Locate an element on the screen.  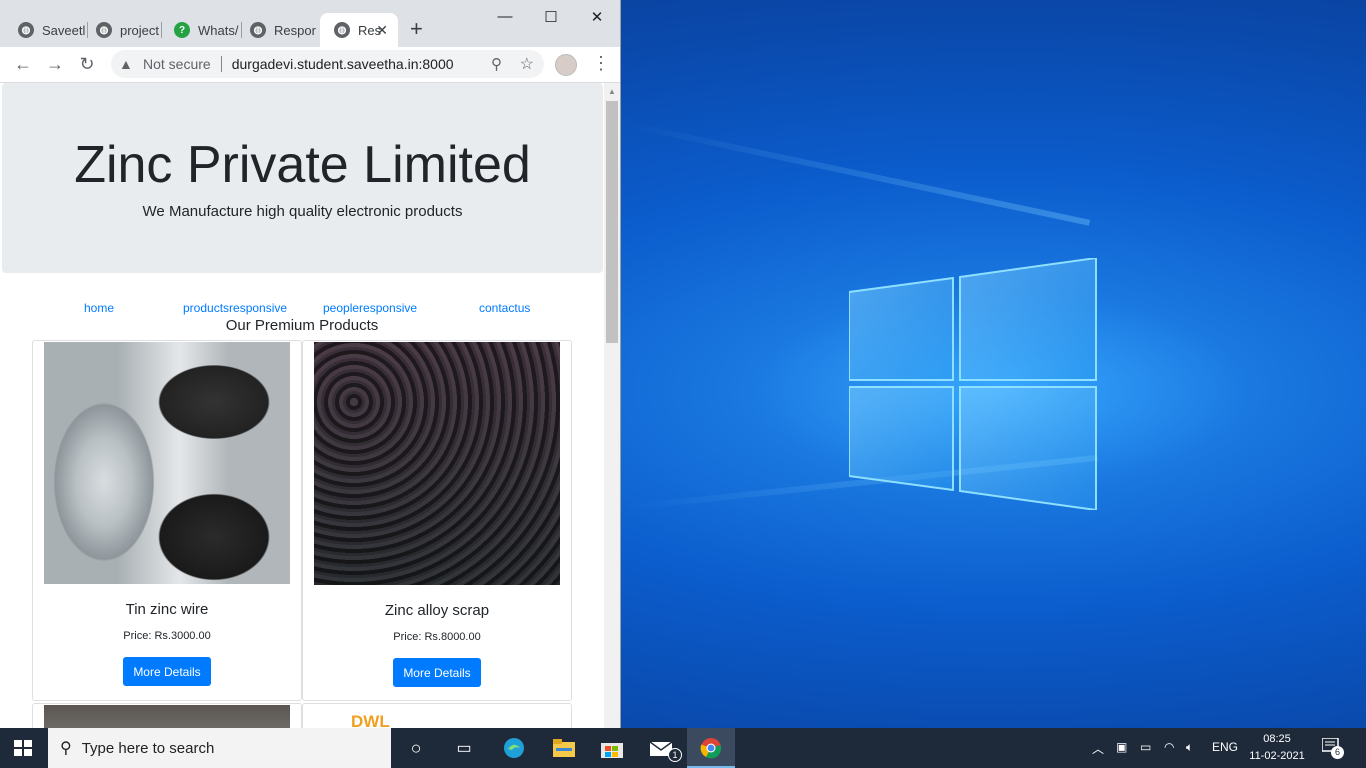
product-image is located at coordinates (167, 716).